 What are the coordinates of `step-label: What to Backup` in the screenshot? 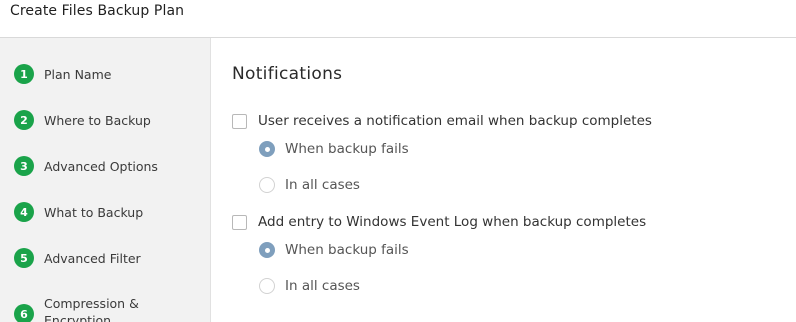 It's located at (94, 212).